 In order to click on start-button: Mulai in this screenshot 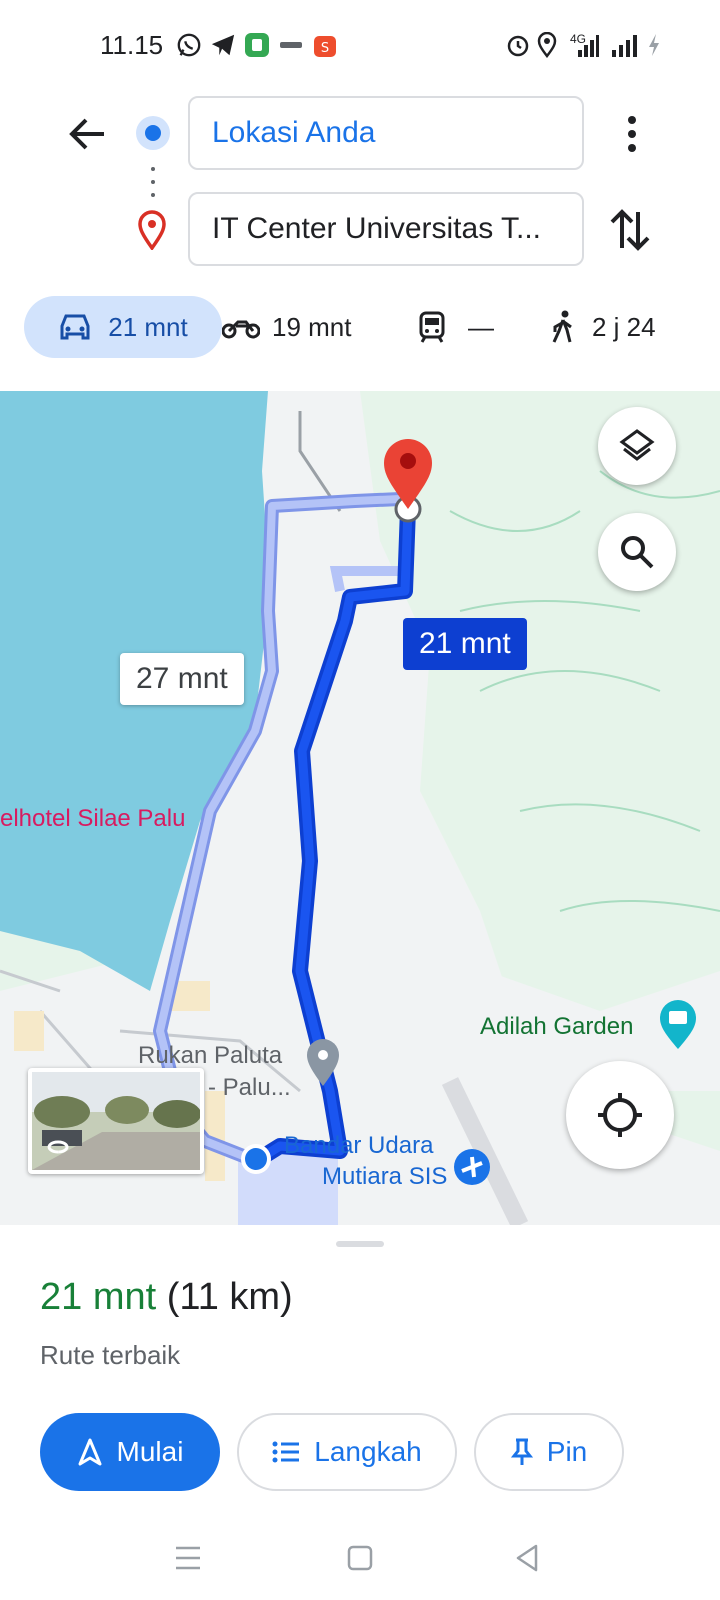, I will do `click(130, 1452)`.